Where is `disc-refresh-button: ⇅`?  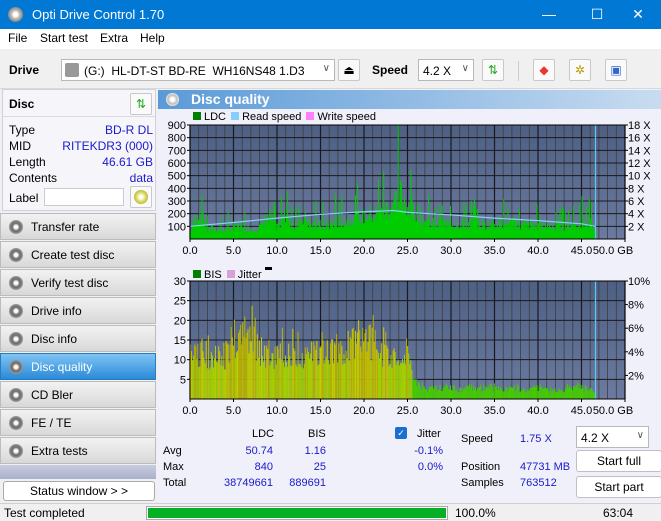 disc-refresh-button: ⇅ is located at coordinates (141, 104).